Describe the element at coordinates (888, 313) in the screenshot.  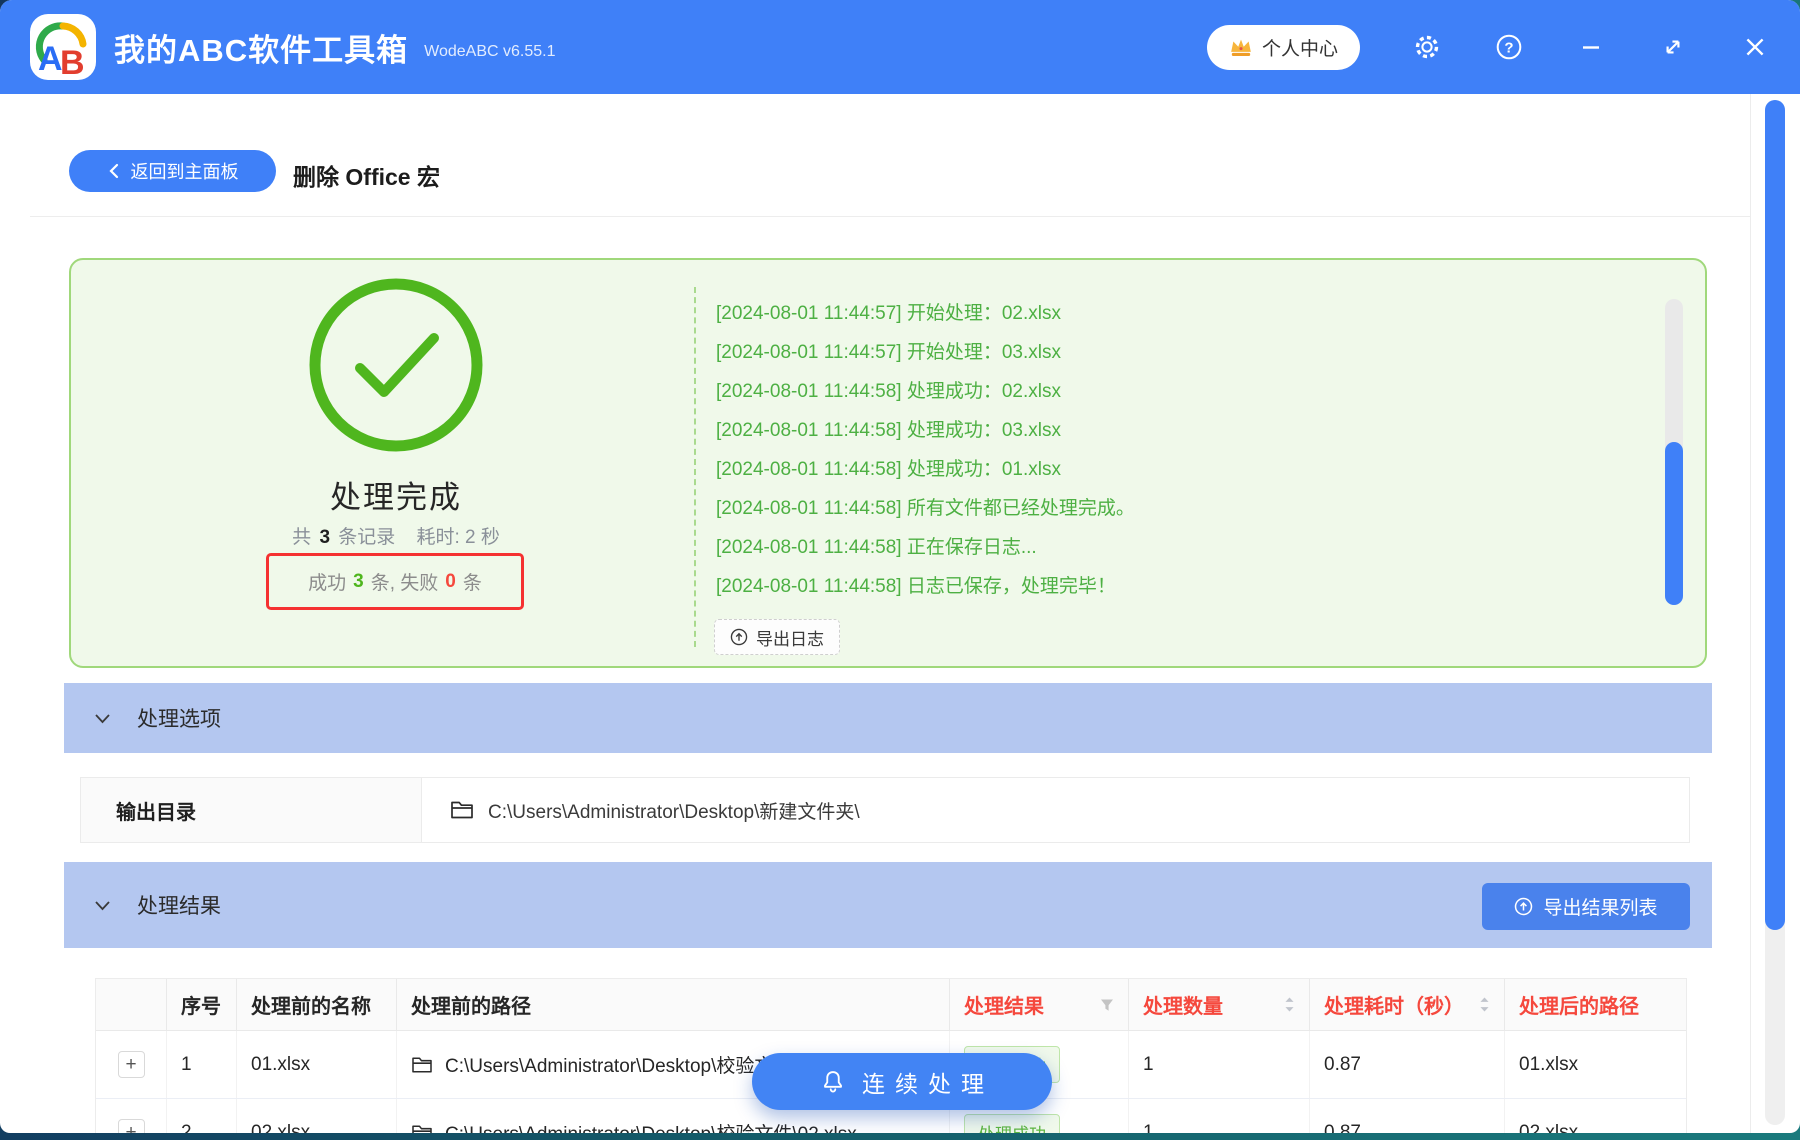
I see `log-line: [2024-08-01 11:44:57] 开始处理：02.xlsx` at that location.